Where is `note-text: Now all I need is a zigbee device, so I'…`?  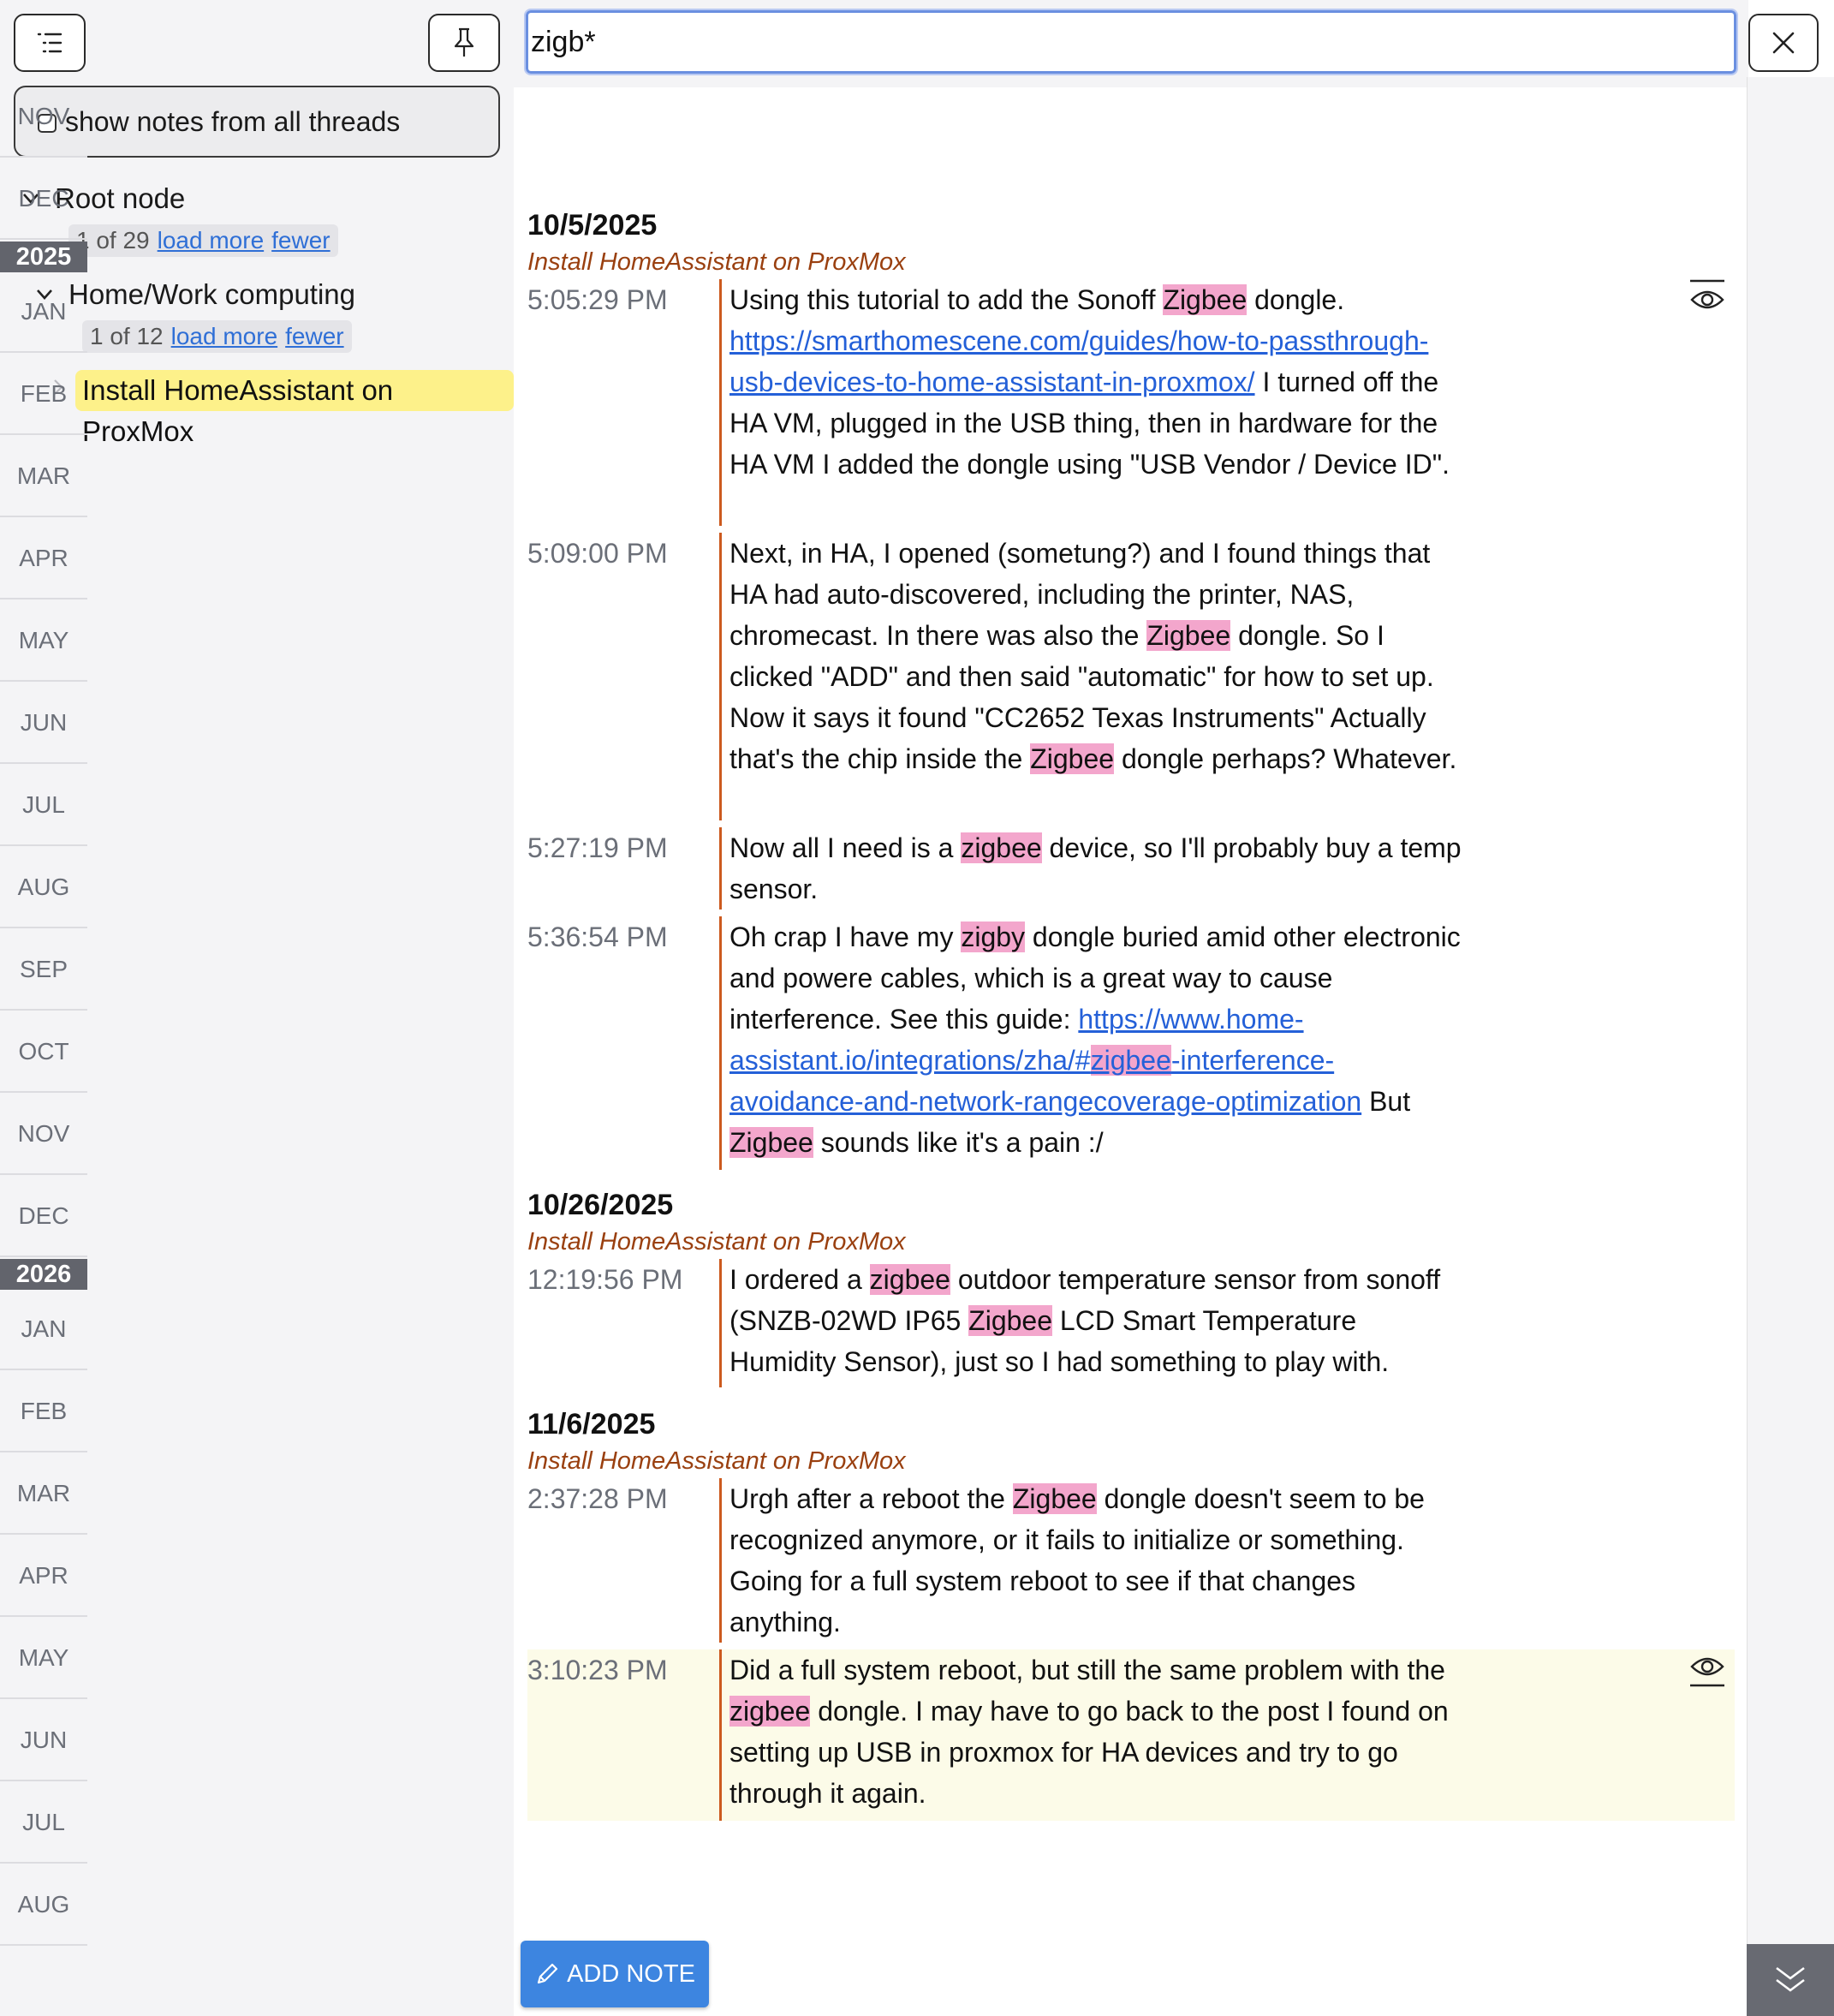 note-text: Now all I need is a zigbee device, so I'… is located at coordinates (1095, 868).